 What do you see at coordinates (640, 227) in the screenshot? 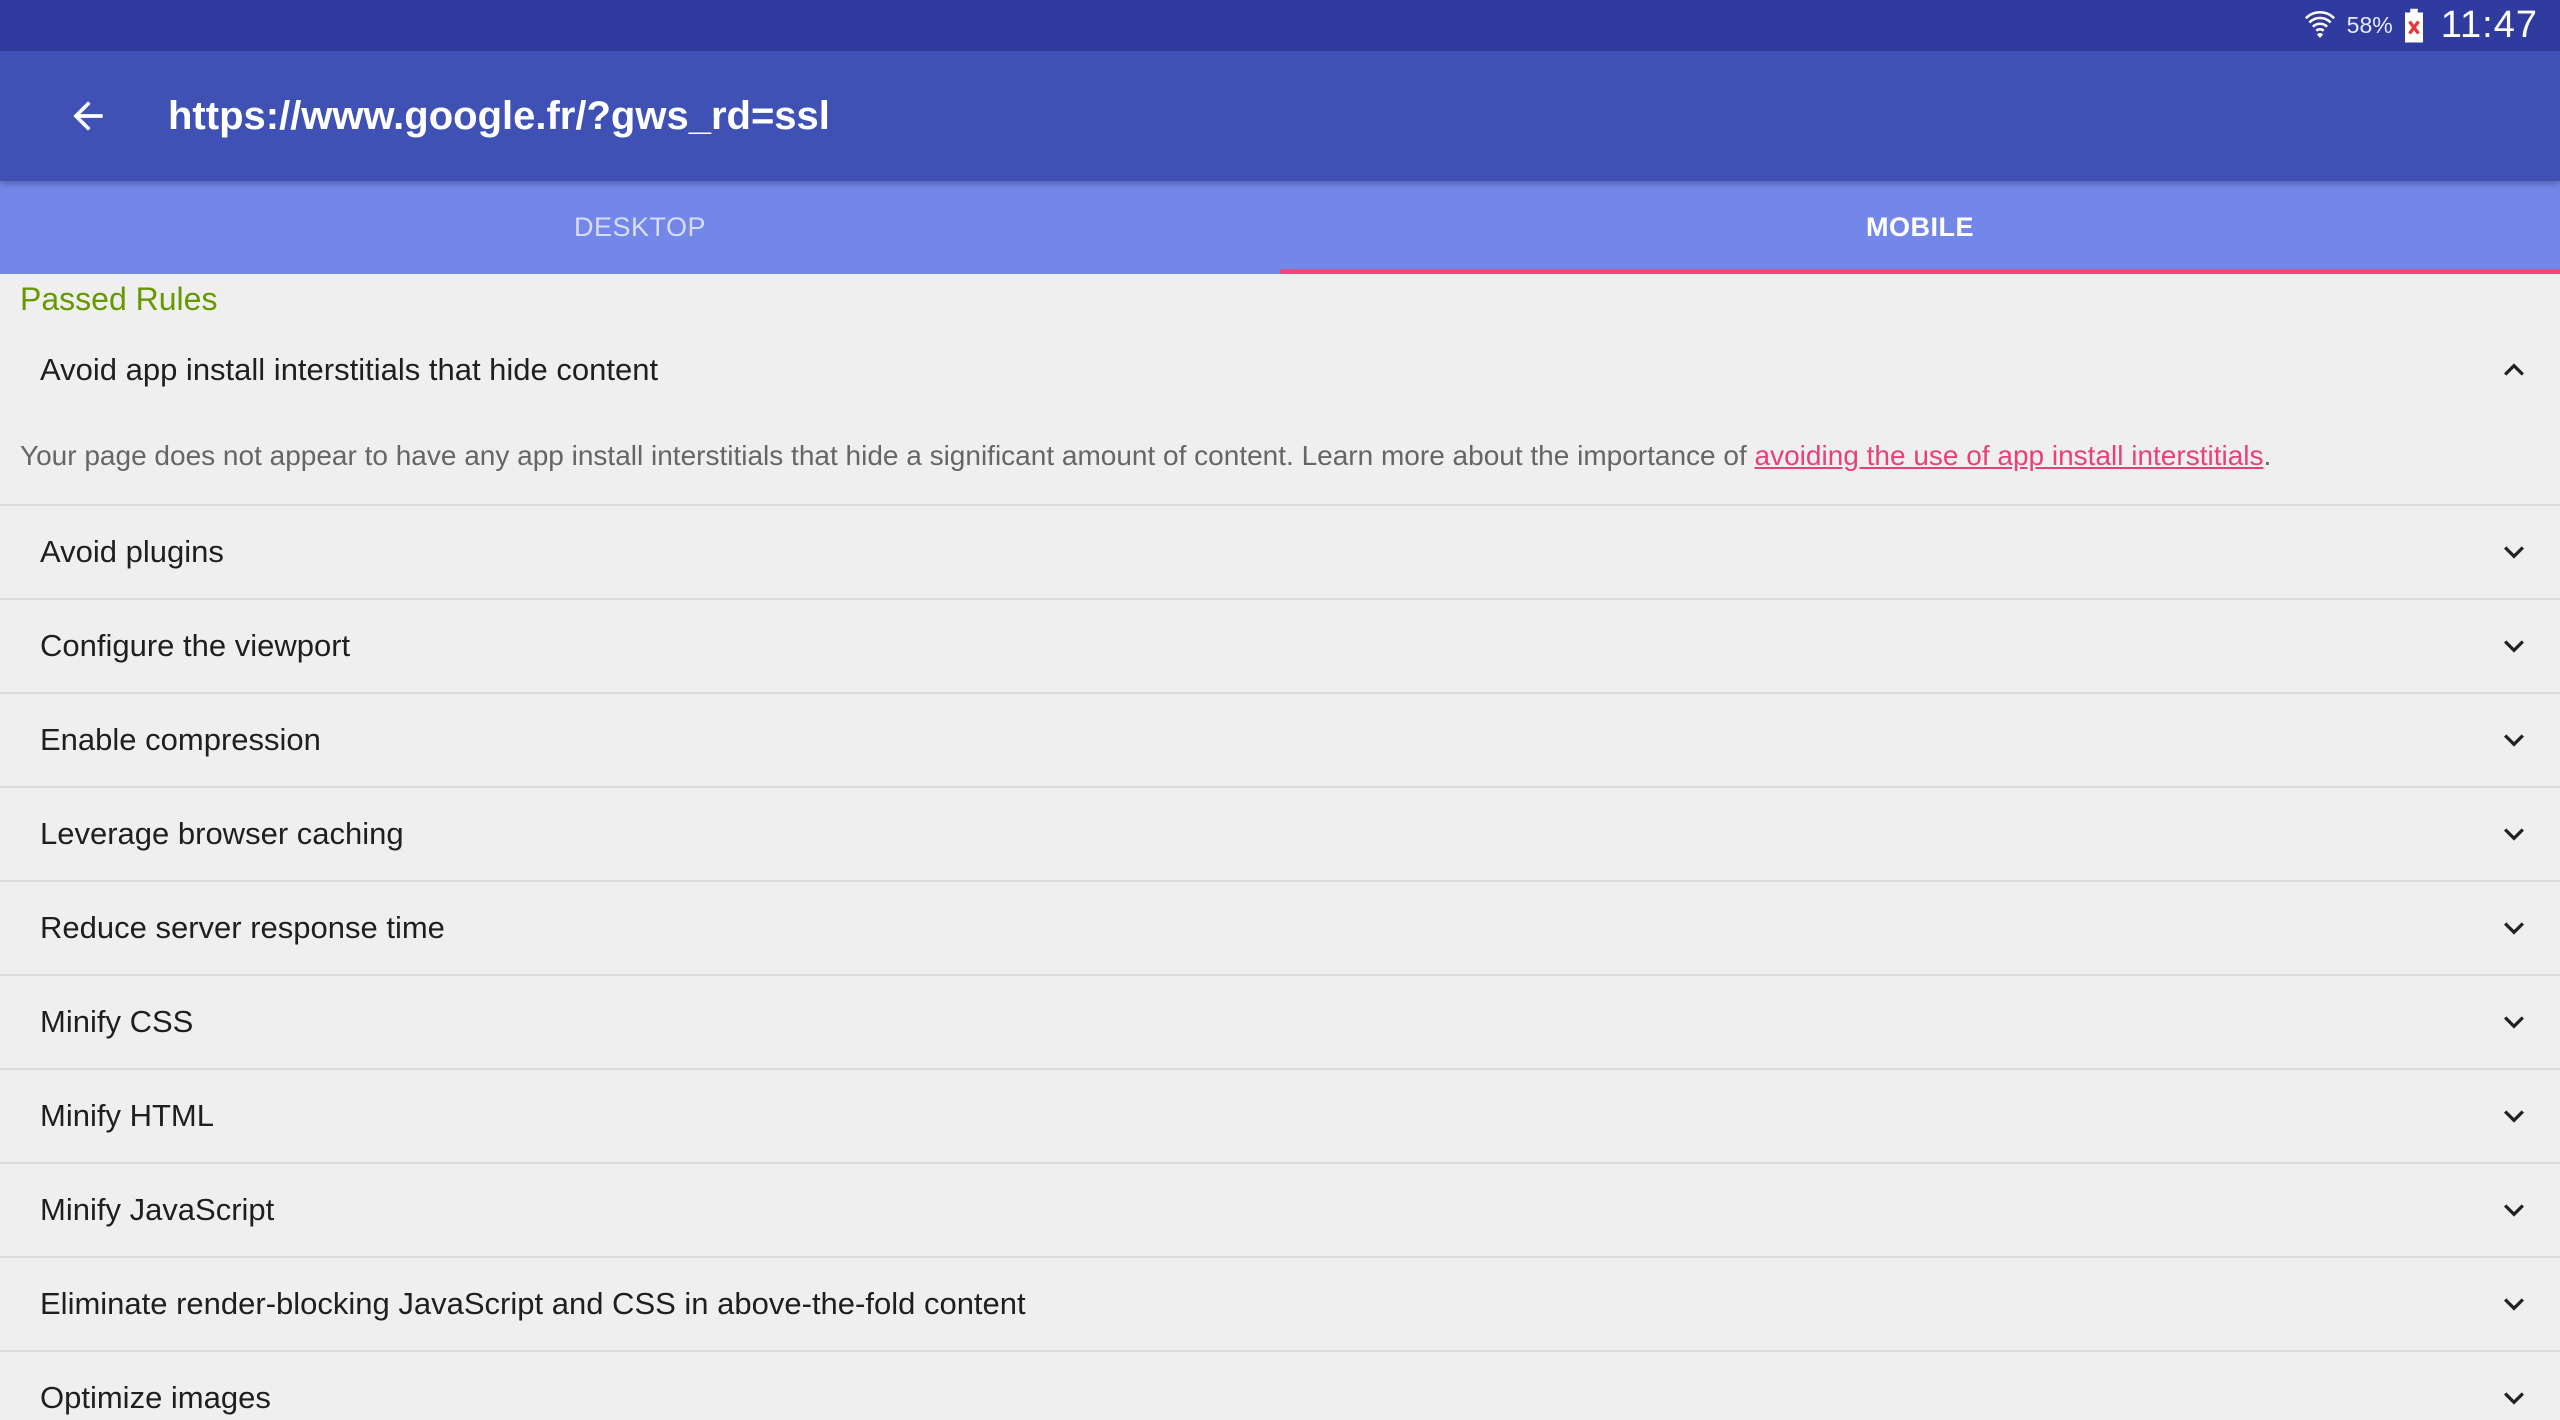
I see `tab-desktop: DESKTOP` at bounding box center [640, 227].